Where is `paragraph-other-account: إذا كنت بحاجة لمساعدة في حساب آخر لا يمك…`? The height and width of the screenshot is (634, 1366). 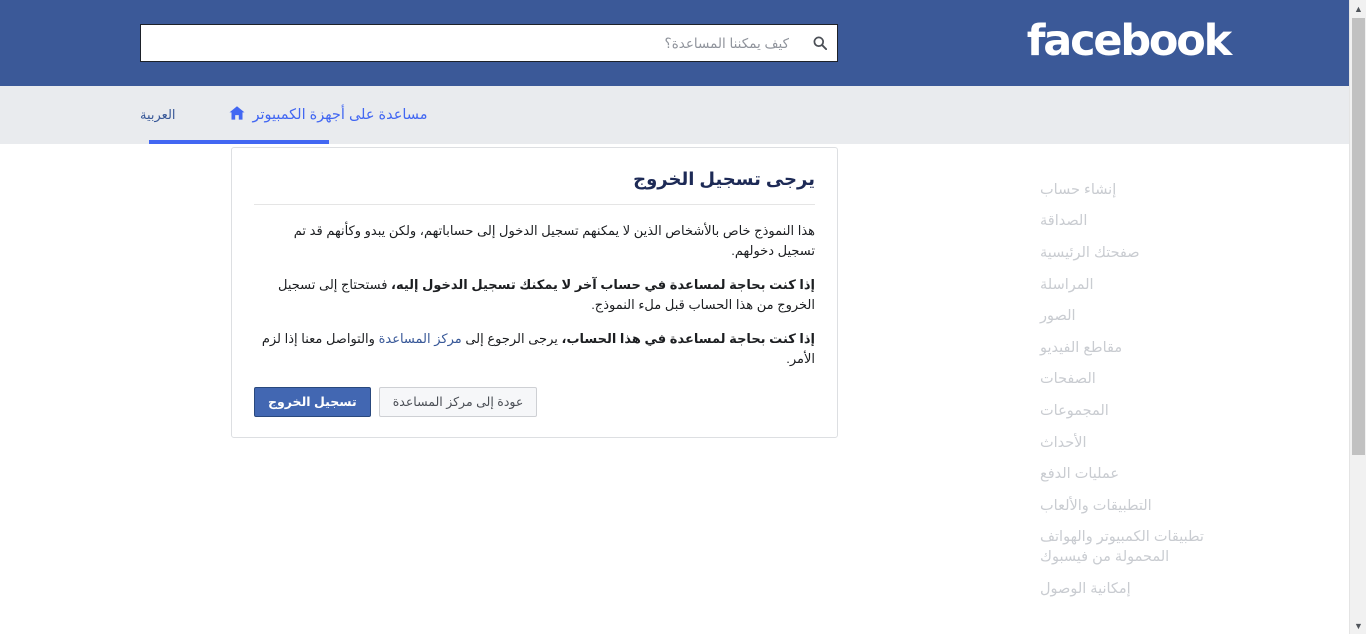 paragraph-other-account: إذا كنت بحاجة لمساعدة في حساب آخر لا يمك… is located at coordinates (534, 295).